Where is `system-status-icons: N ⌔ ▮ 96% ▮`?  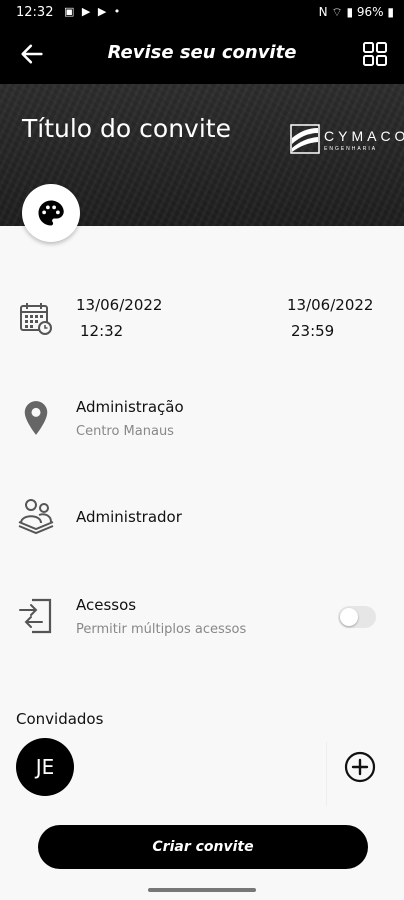
system-status-icons: N ⌔ ▮ 96% ▮ is located at coordinates (356, 12).